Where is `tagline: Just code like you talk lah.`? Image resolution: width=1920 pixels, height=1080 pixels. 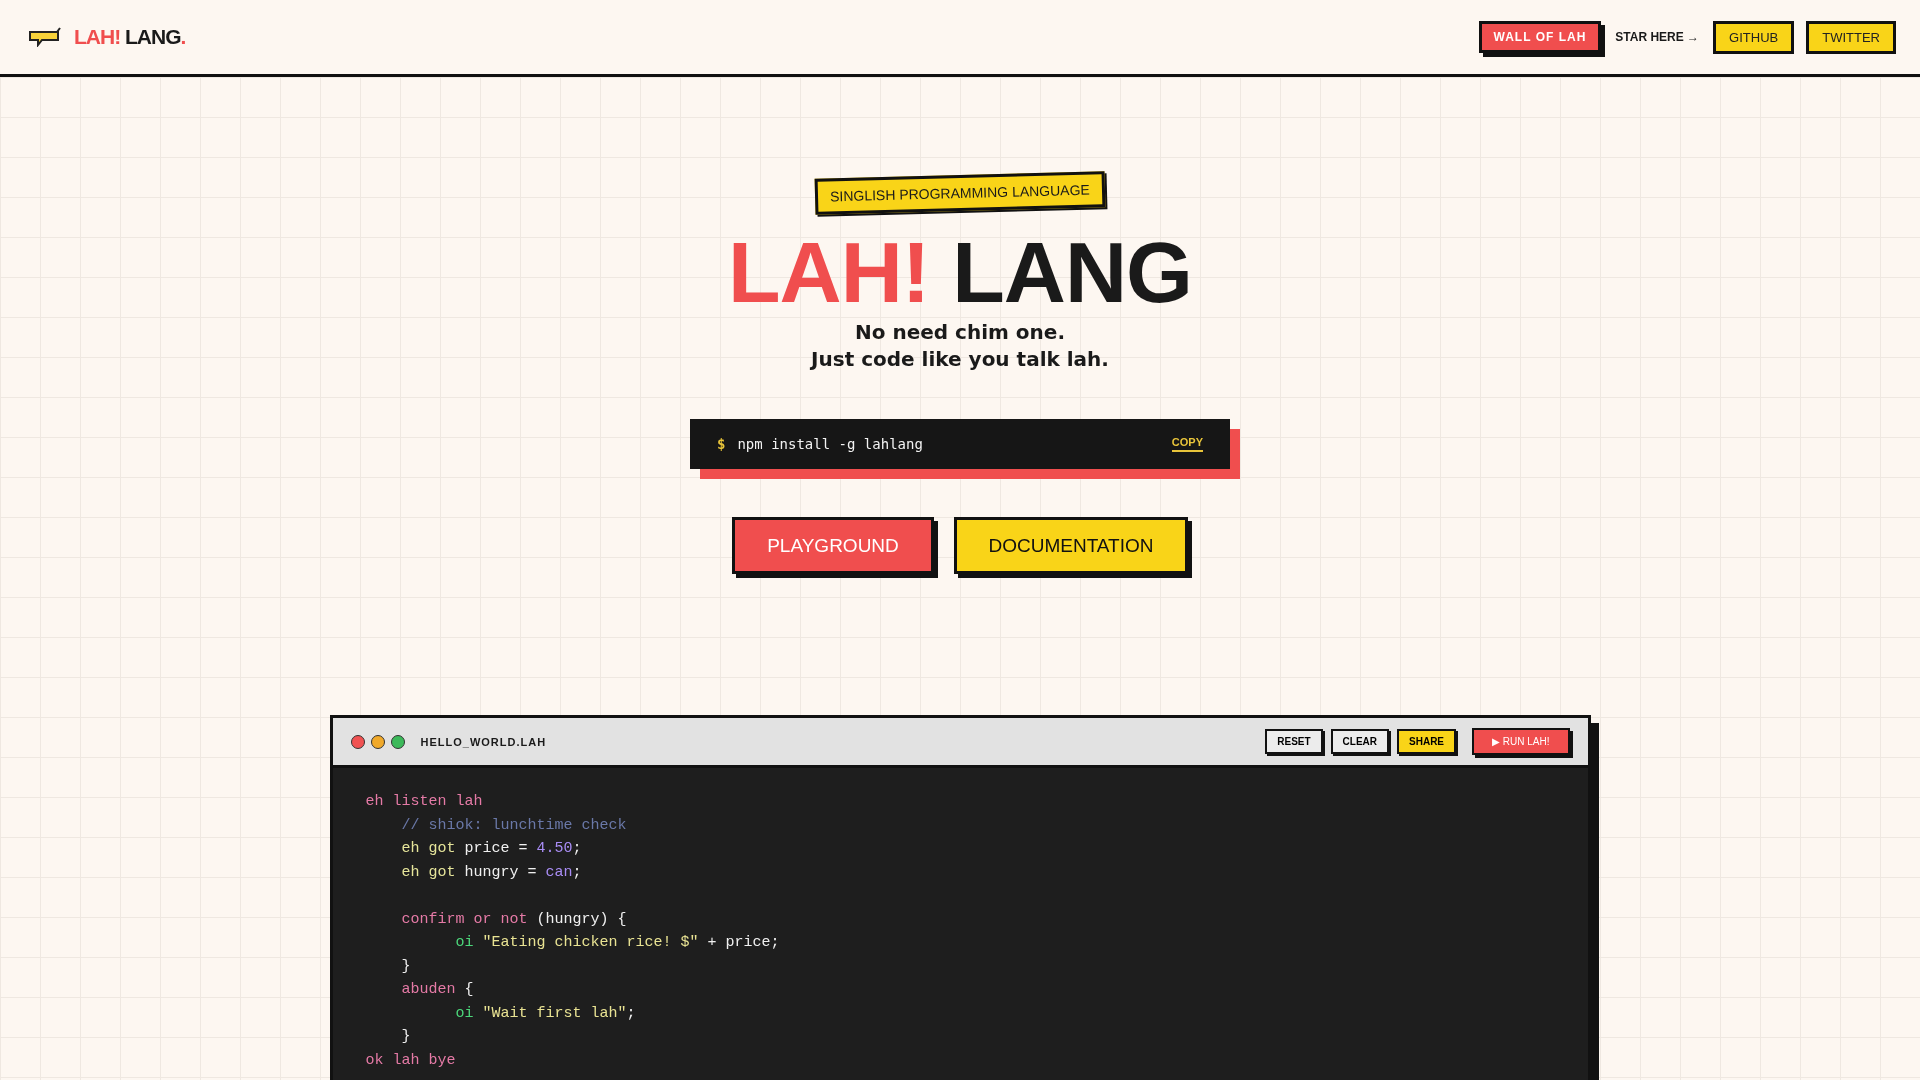
tagline: Just code like you talk lah. is located at coordinates (960, 359).